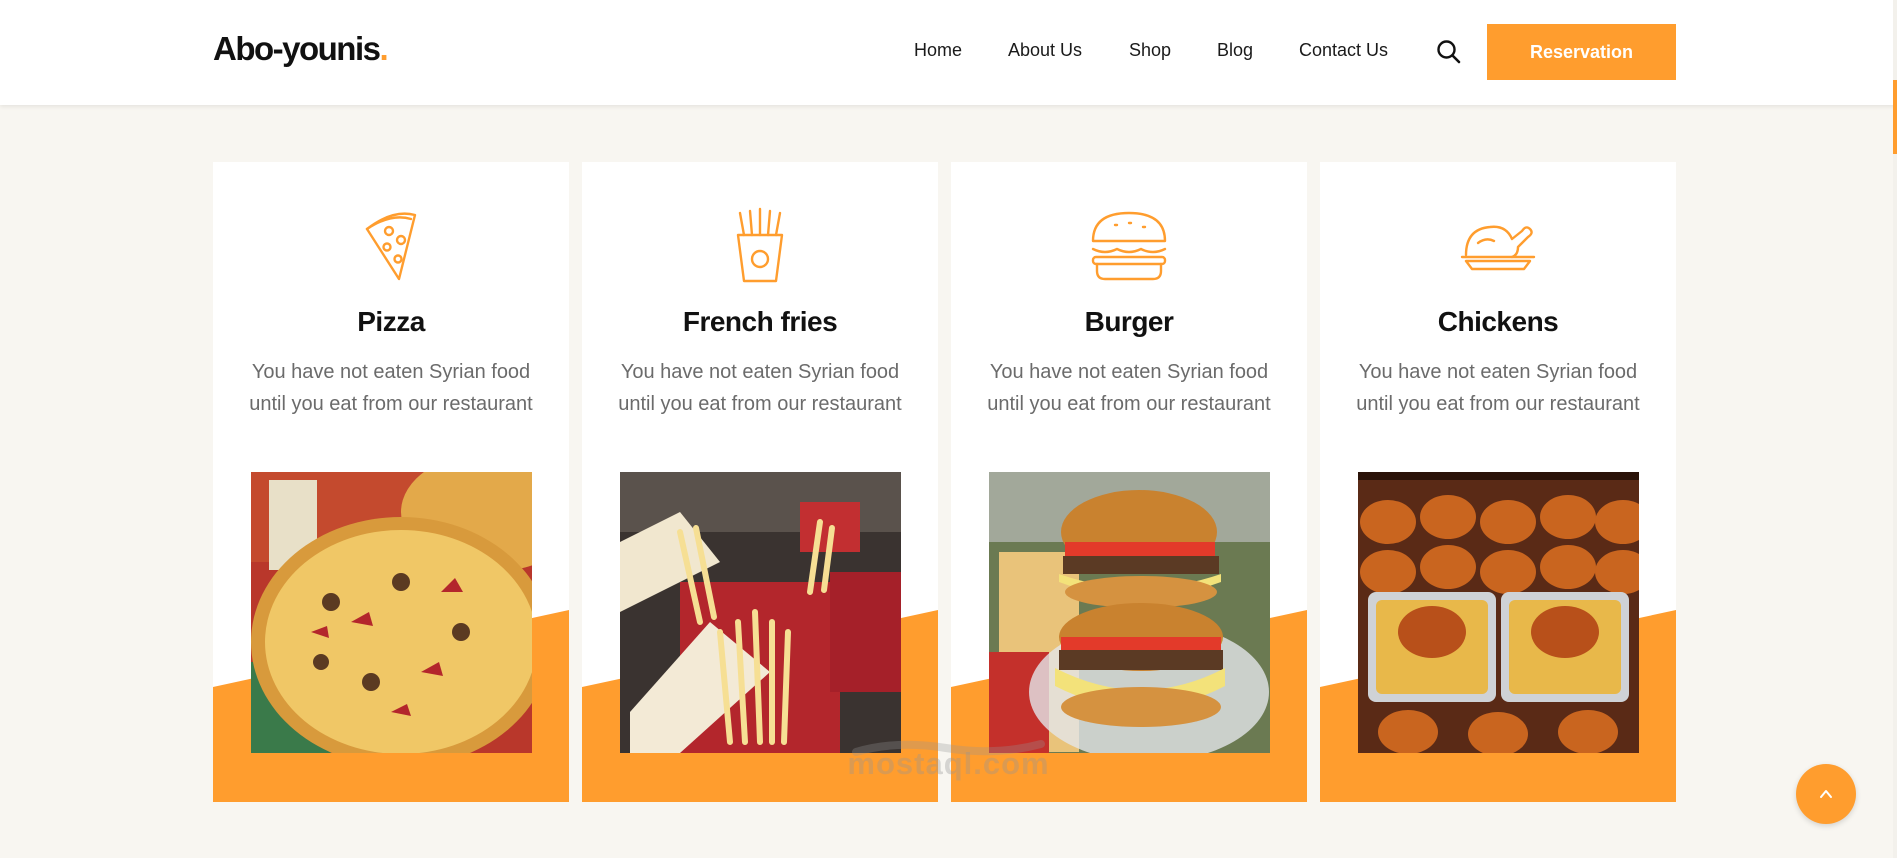 The width and height of the screenshot is (1897, 858). Describe the element at coordinates (760, 321) in the screenshot. I see `card-title: French fries` at that location.